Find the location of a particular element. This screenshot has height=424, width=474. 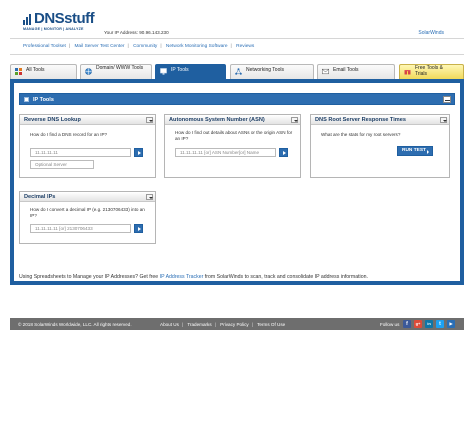

tab-label: IP Tools is located at coordinates (180, 70).